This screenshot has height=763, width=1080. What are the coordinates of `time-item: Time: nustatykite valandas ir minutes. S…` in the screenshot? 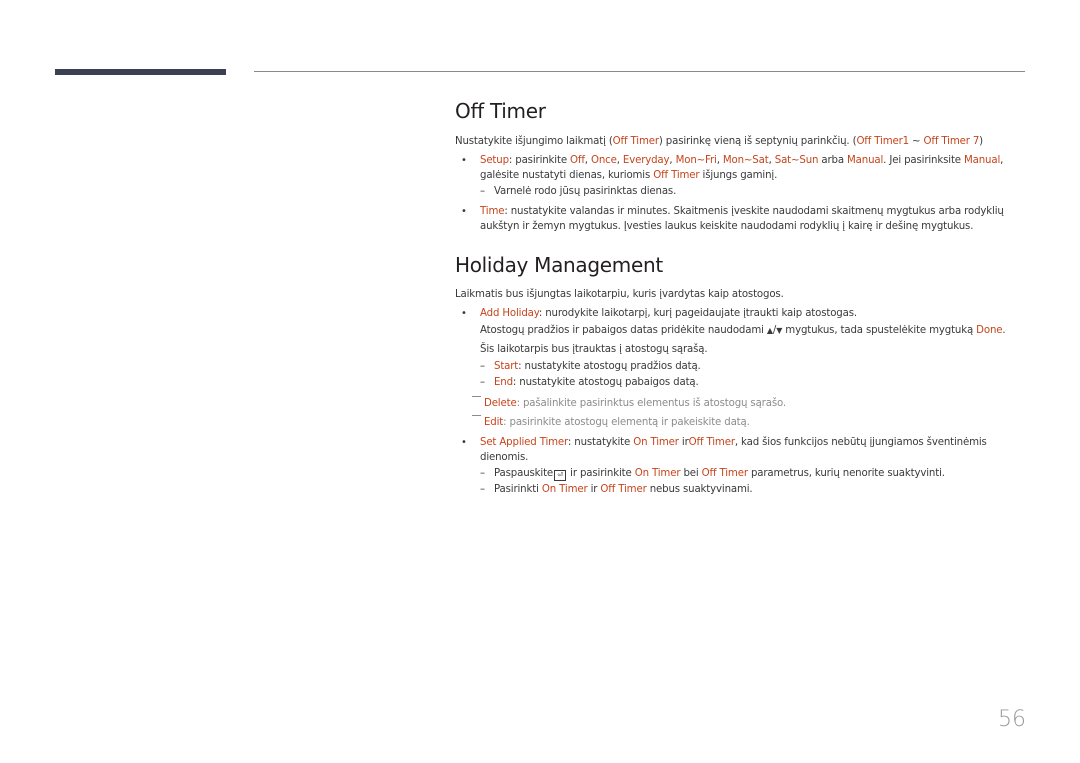 It's located at (767, 211).